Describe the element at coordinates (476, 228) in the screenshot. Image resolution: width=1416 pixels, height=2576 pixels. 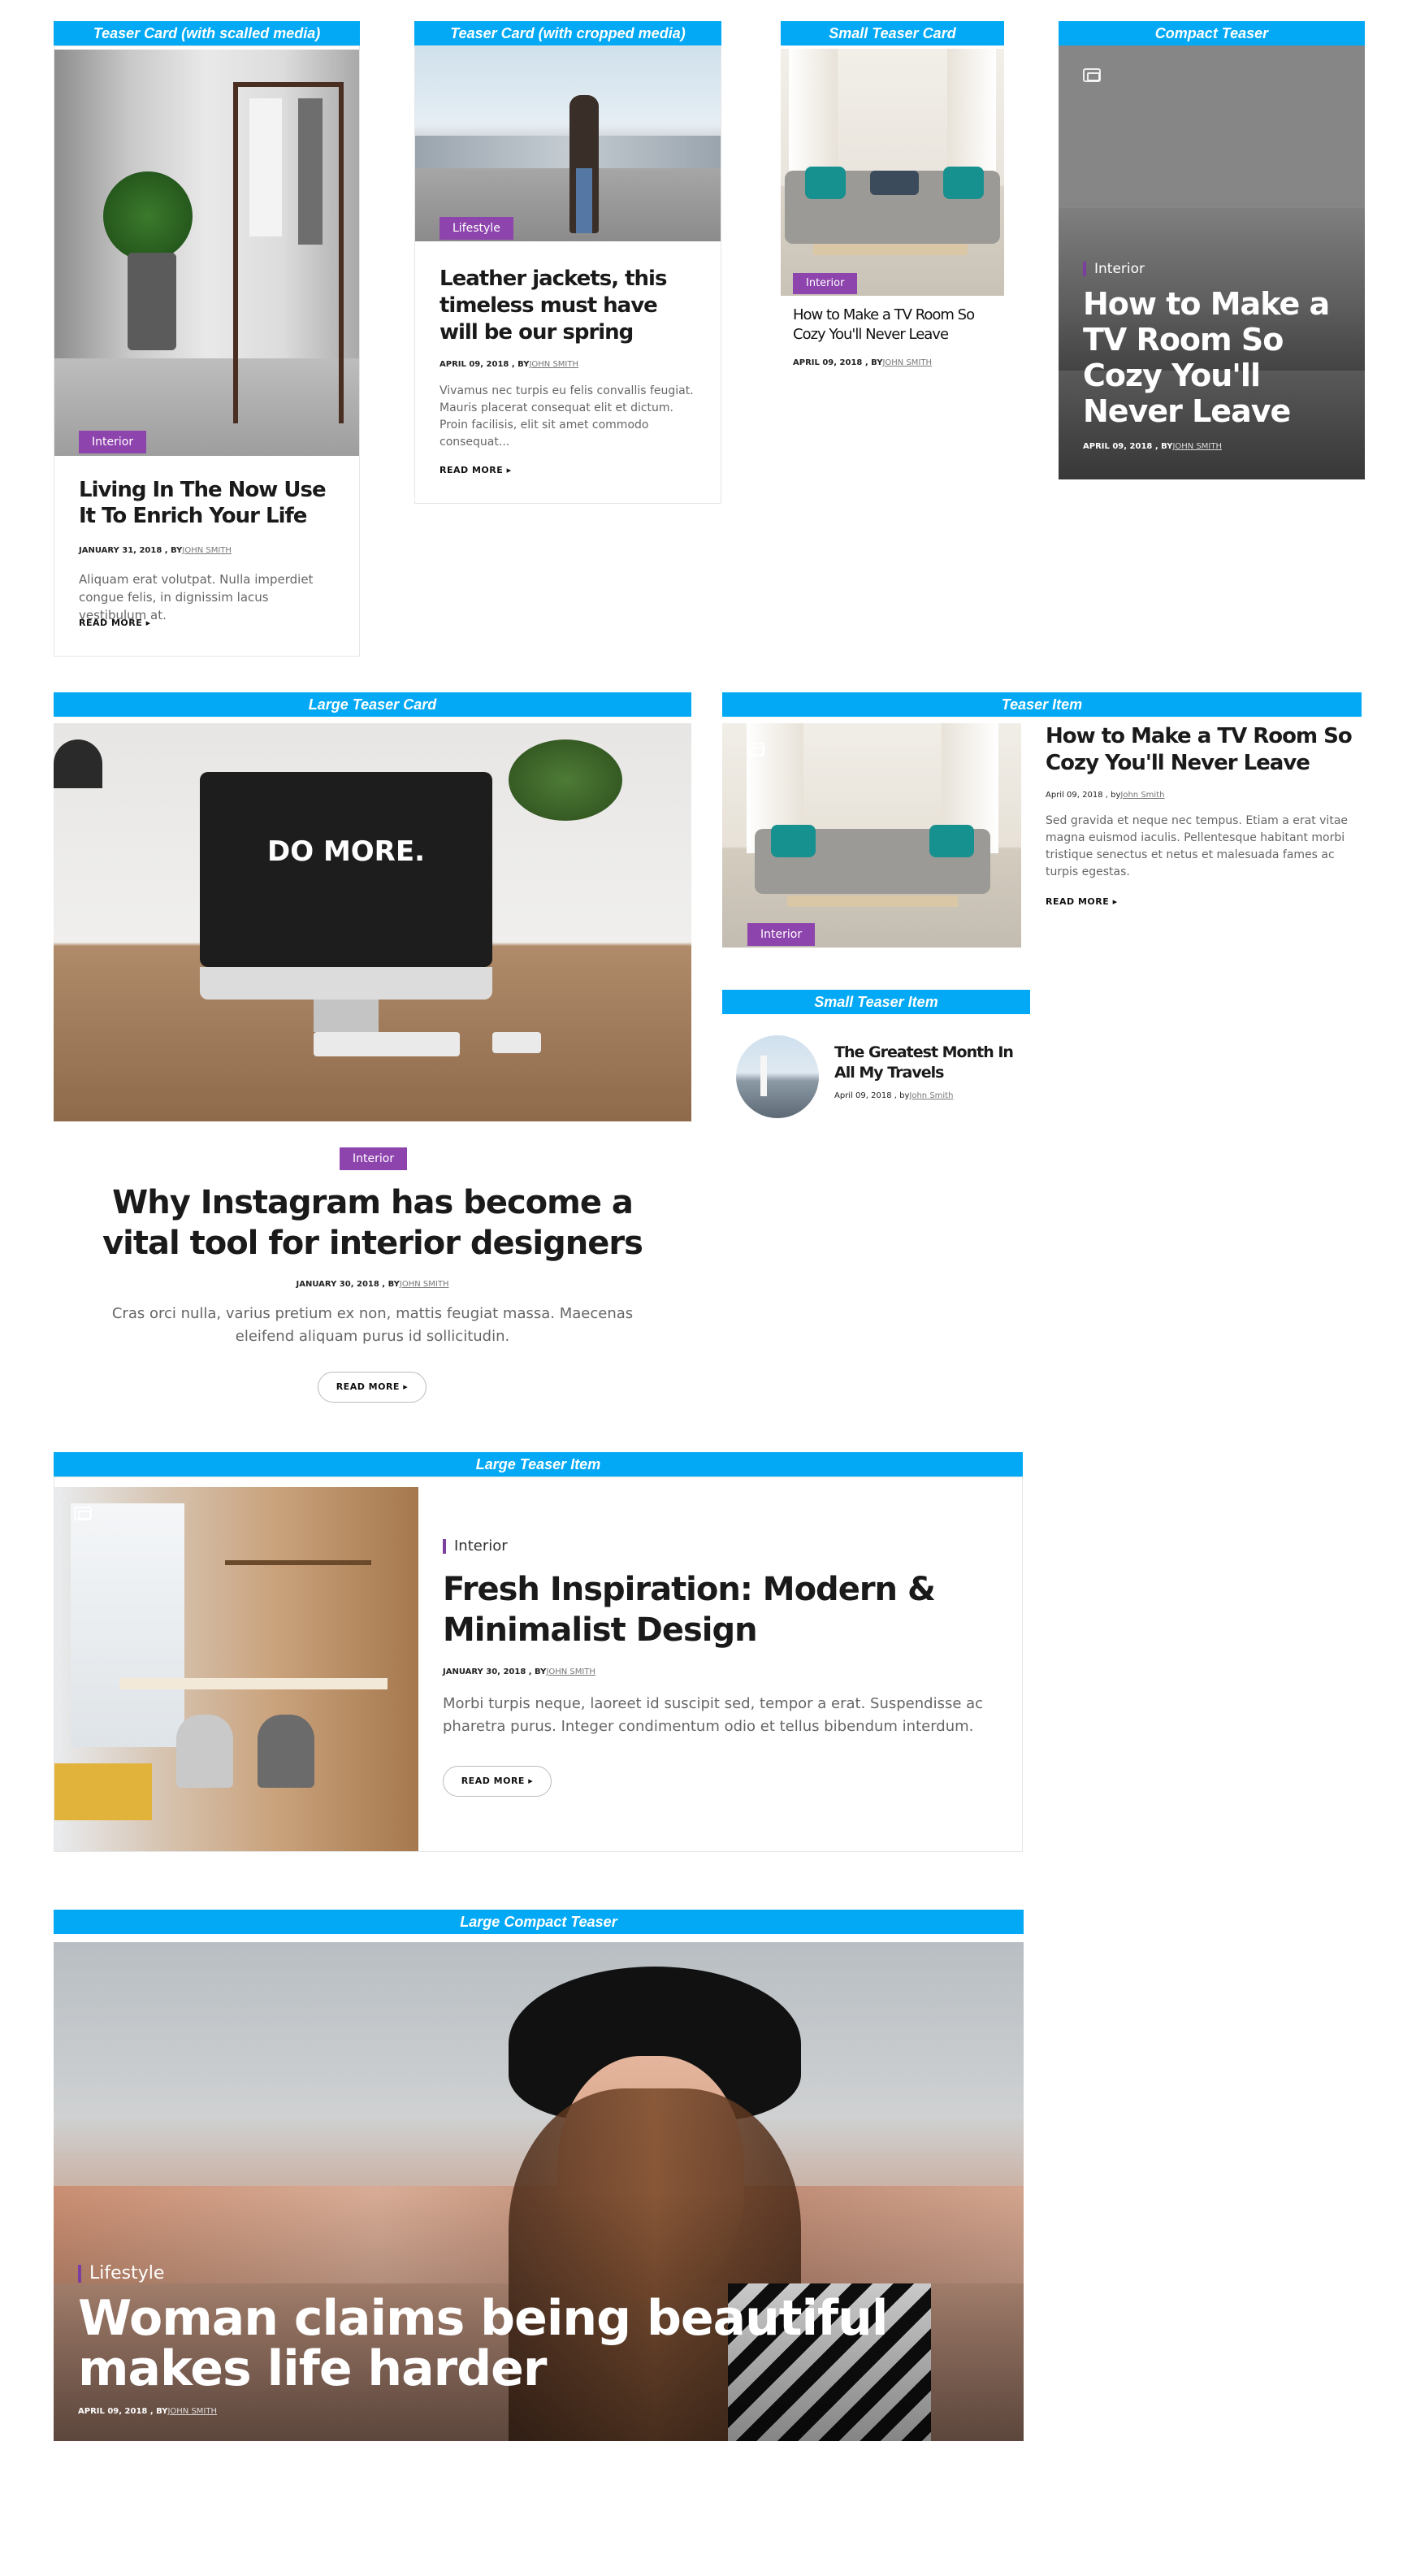
I see `category-badge: Lifestyle` at that location.